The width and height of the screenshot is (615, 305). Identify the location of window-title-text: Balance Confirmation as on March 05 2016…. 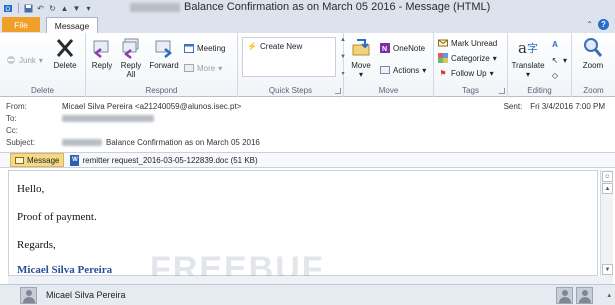
(337, 7).